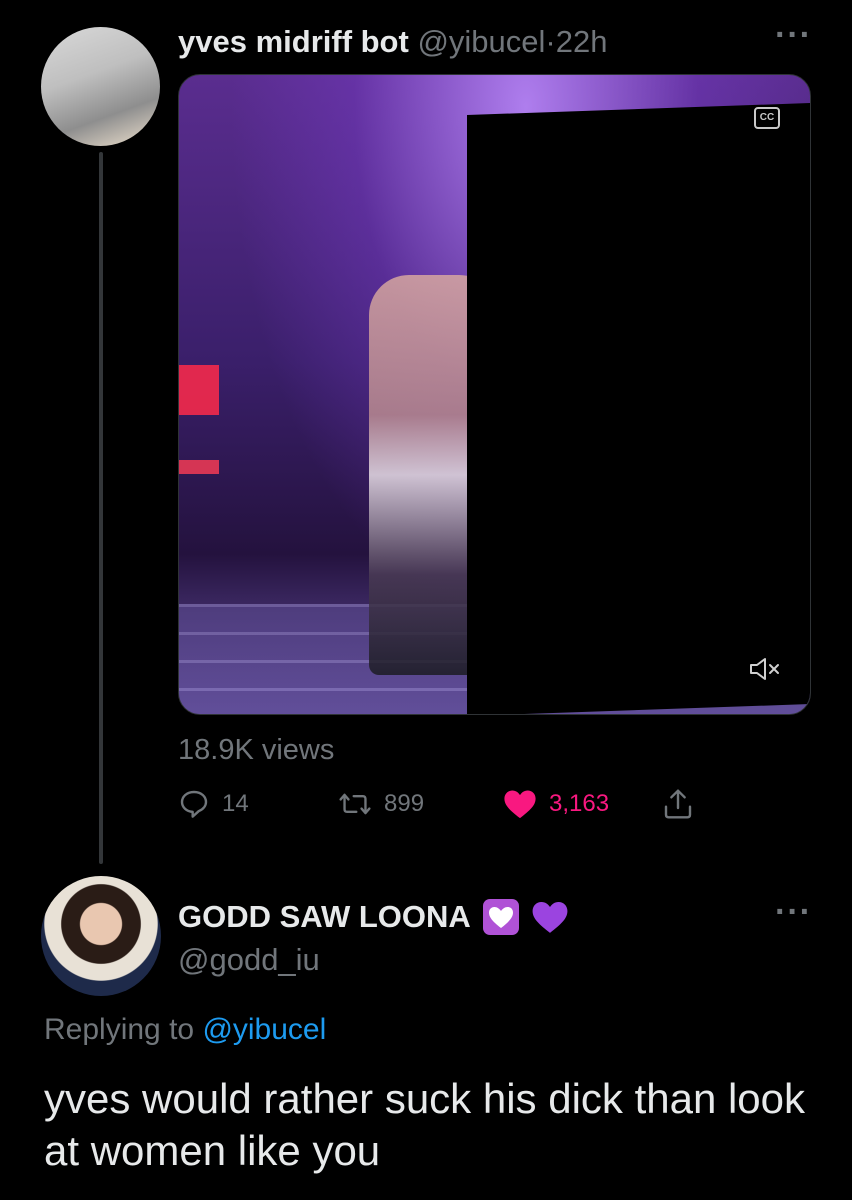 Image resolution: width=852 pixels, height=1200 pixels. What do you see at coordinates (767, 118) in the screenshot?
I see `captions-icon: CC` at bounding box center [767, 118].